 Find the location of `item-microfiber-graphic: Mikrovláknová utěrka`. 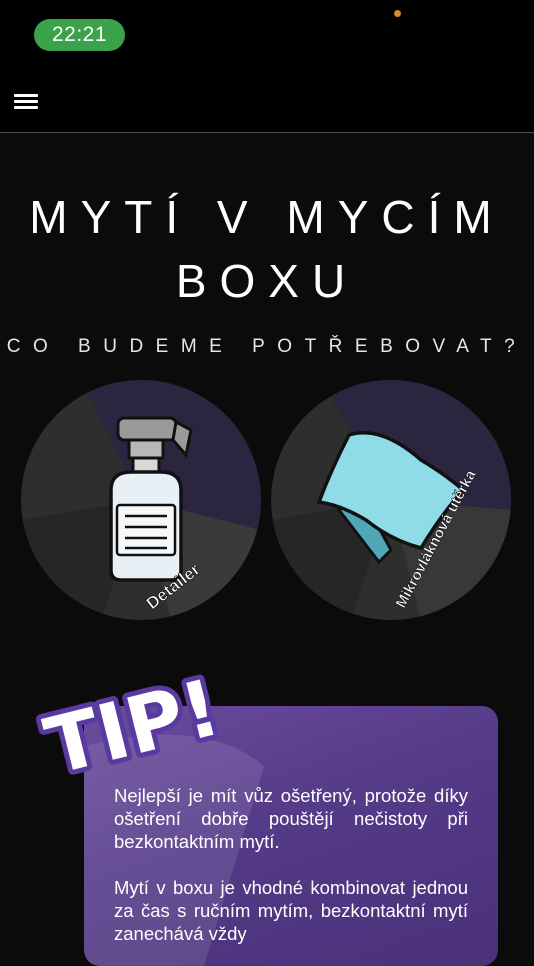

item-microfiber-graphic: Mikrovláknová utěrka is located at coordinates (391, 500).